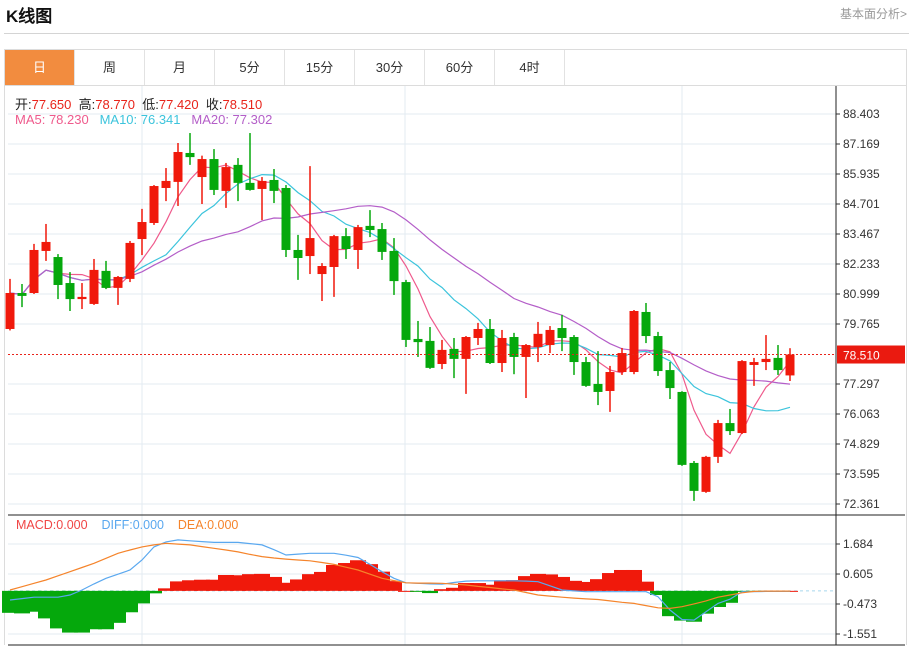  I want to click on diff-value: DIFF:0.000, so click(132, 525).